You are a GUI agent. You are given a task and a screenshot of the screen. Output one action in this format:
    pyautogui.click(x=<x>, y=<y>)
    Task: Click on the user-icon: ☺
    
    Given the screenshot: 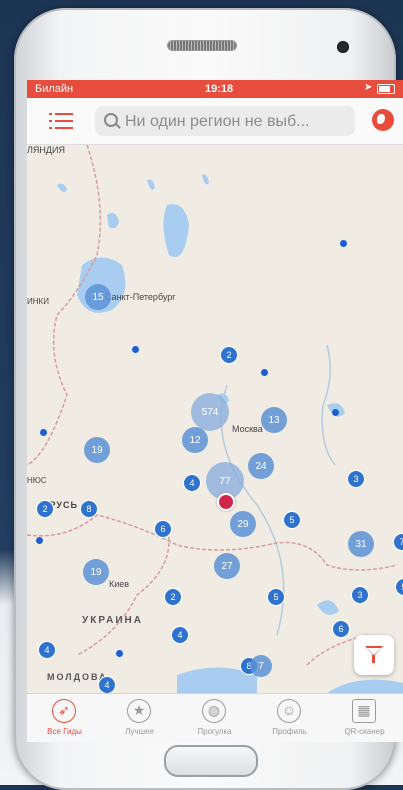 What is the action you would take?
    pyautogui.click(x=289, y=711)
    